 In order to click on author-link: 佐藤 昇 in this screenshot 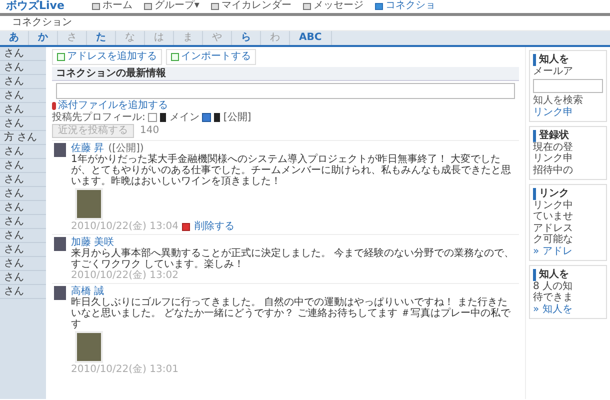, I will do `click(87, 148)`.